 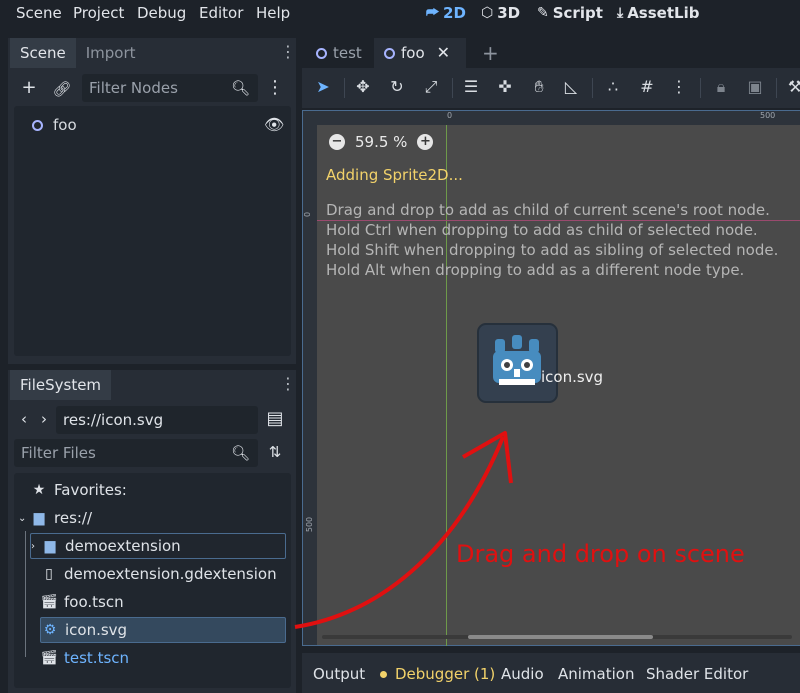 What do you see at coordinates (158, 546) in the screenshot?
I see `list-item-demoextension: › ▆ demoextension` at bounding box center [158, 546].